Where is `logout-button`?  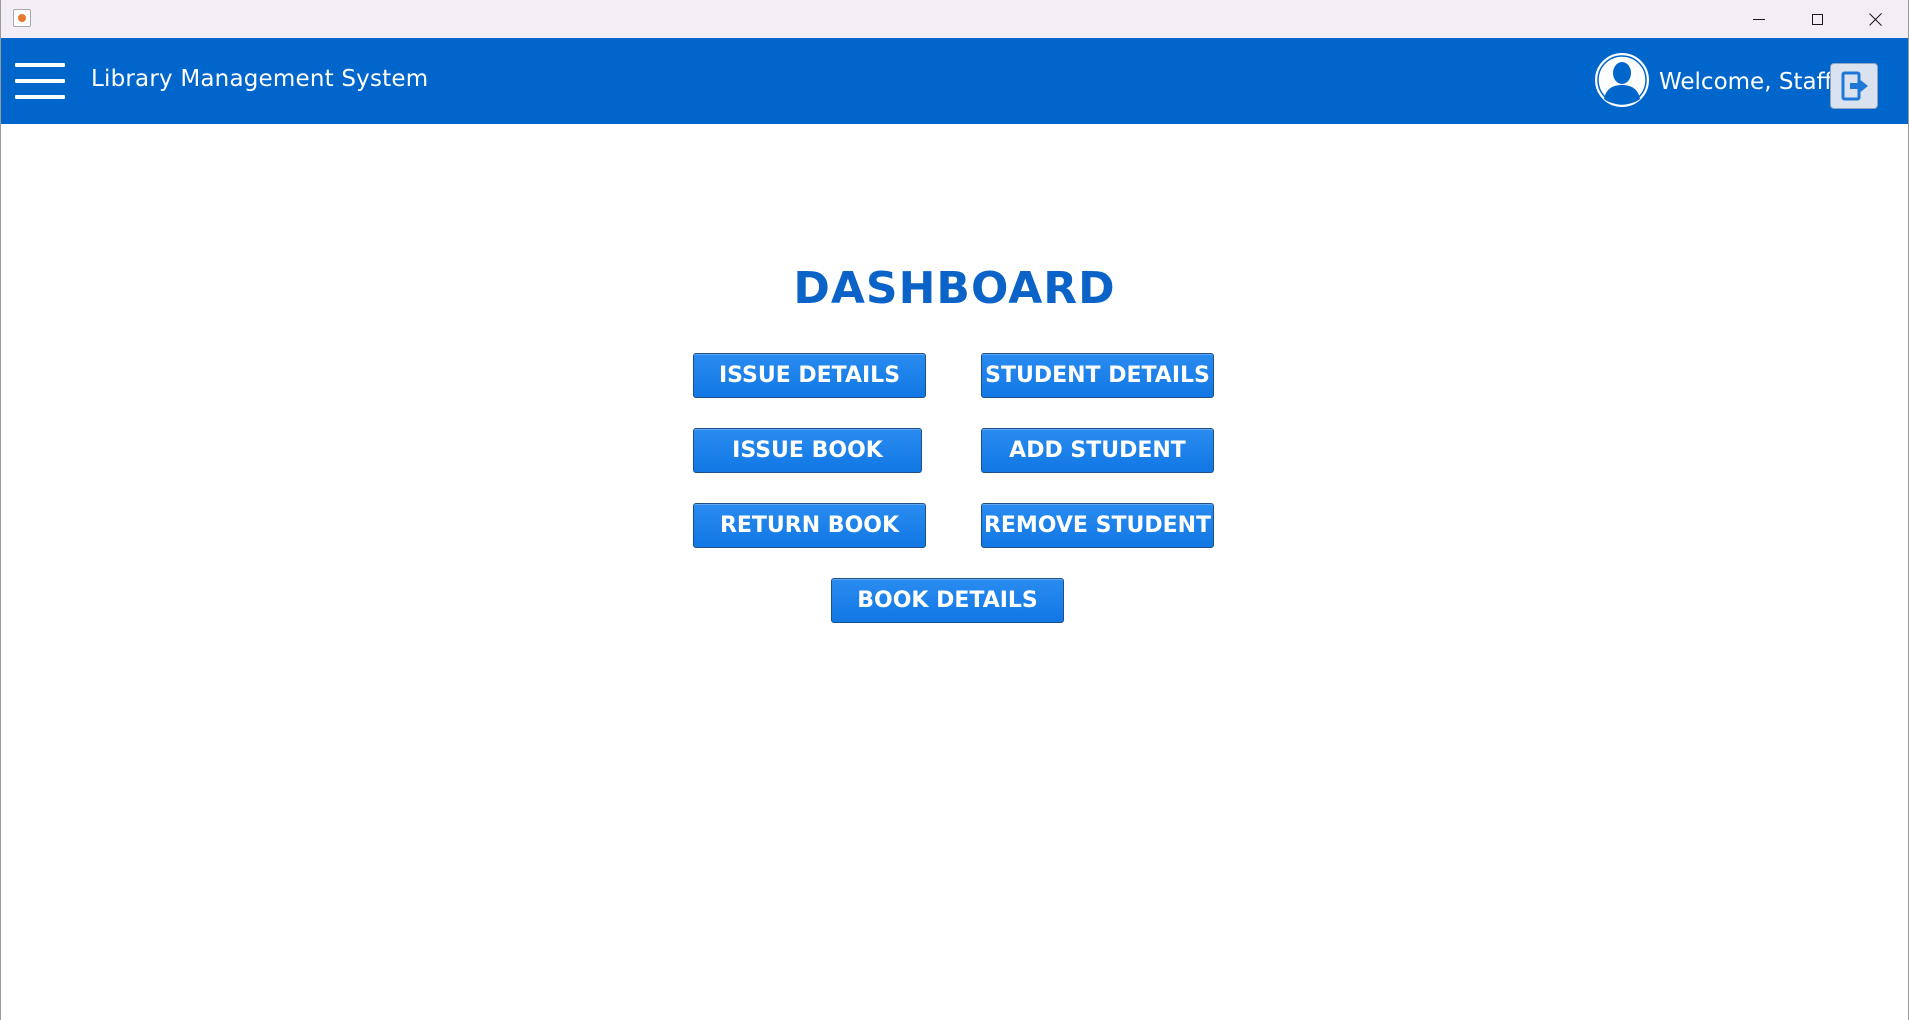 logout-button is located at coordinates (1854, 86).